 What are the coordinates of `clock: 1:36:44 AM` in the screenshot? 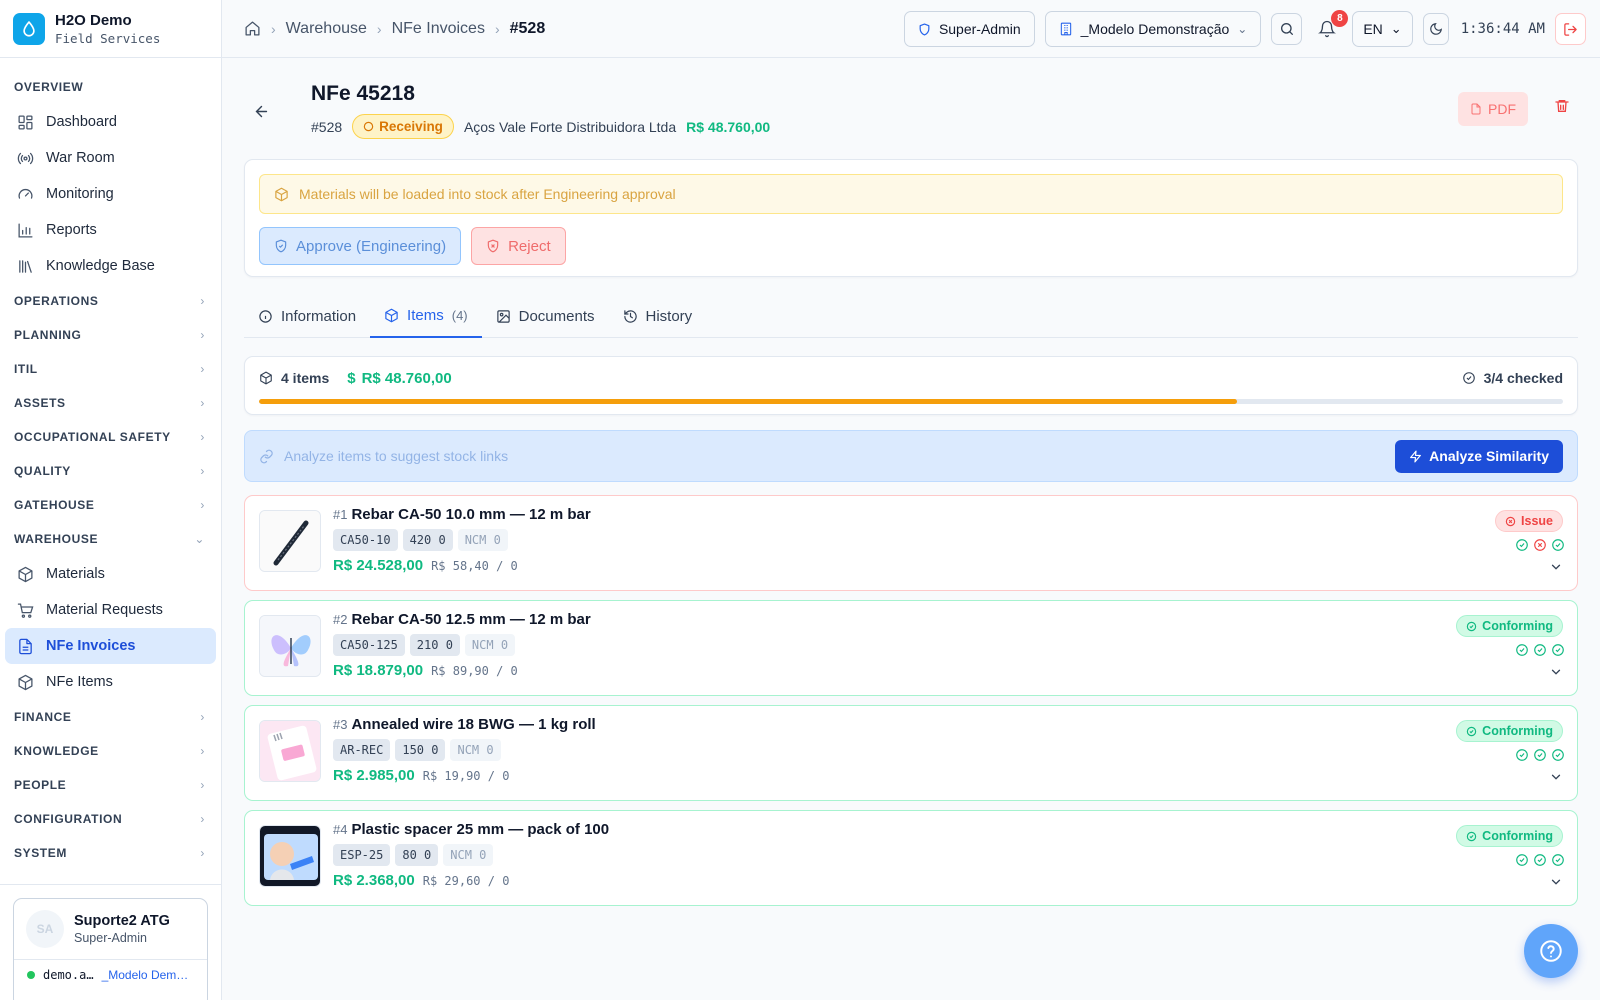 It's located at (1502, 29).